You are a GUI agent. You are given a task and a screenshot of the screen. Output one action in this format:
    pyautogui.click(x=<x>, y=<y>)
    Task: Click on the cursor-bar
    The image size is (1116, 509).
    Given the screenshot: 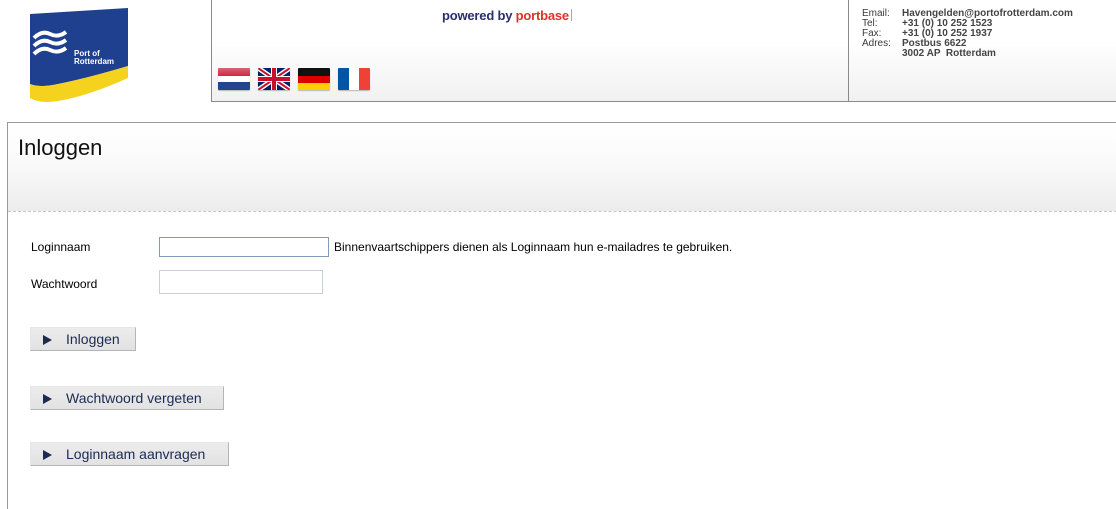 What is the action you would take?
    pyautogui.click(x=571, y=15)
    